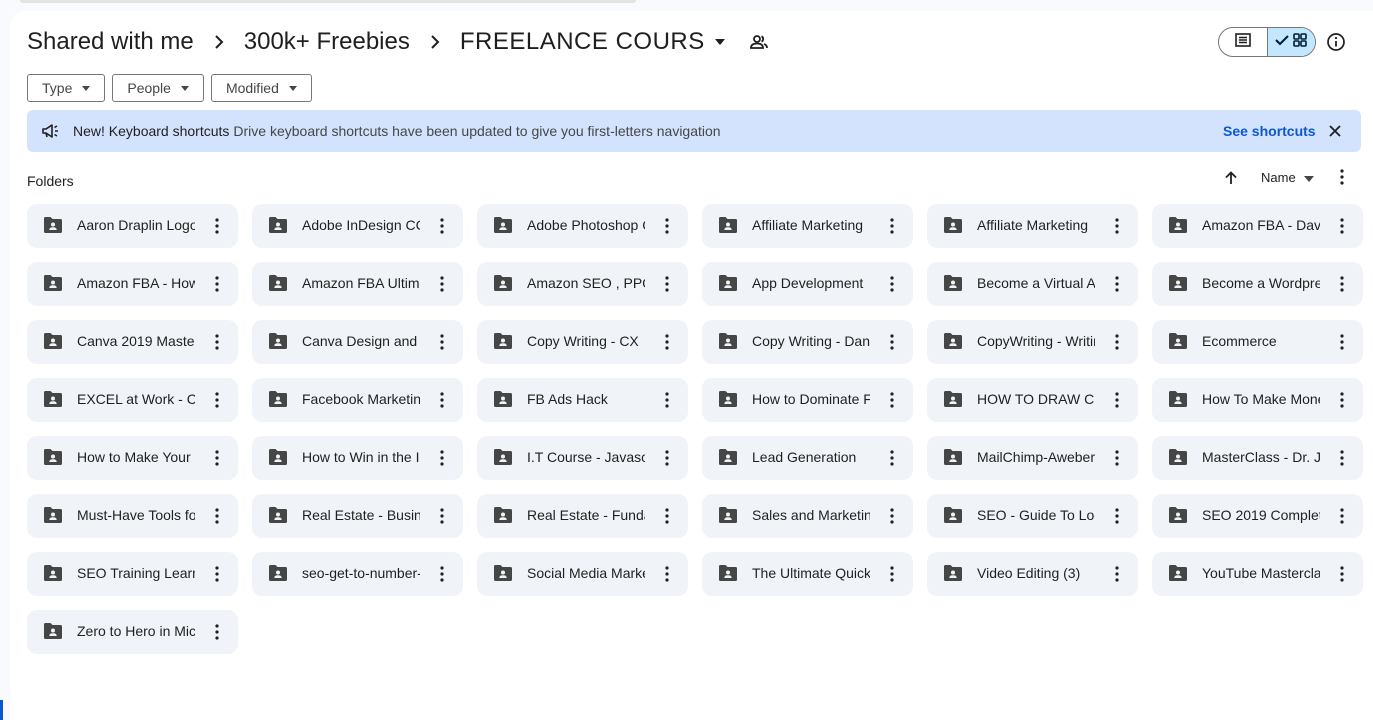 The image size is (1373, 720). I want to click on list-view-button, so click(1243, 42).